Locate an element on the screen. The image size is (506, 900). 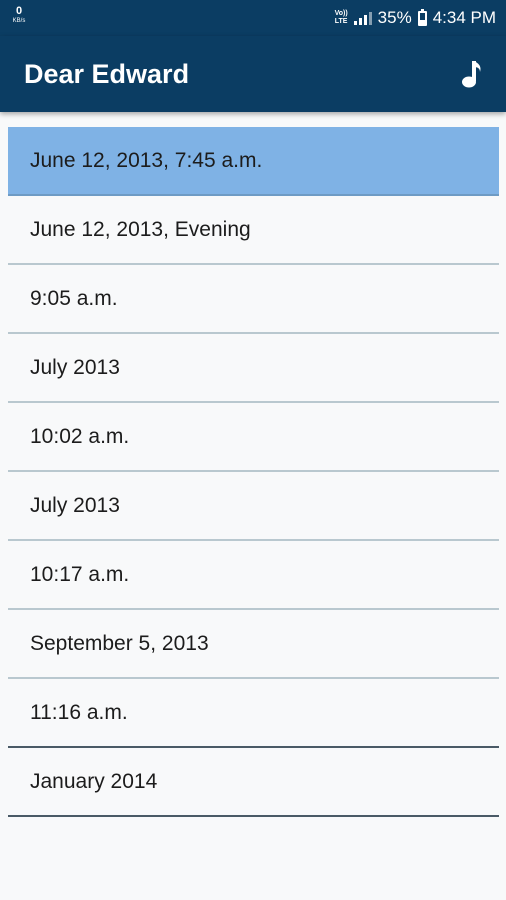
battery-percent: 35% is located at coordinates (394, 17).